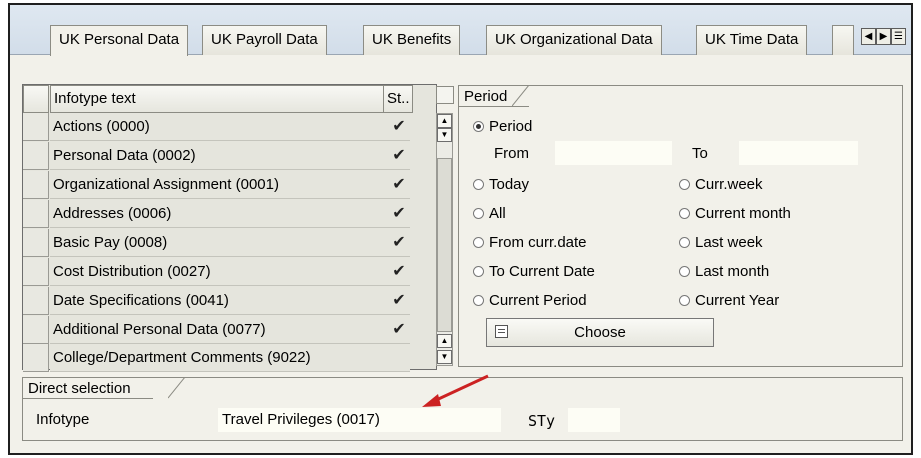 The width and height of the screenshot is (921, 458). Describe the element at coordinates (230, 185) in the screenshot. I see `row-infotype-text: Organizational Assignment (0001)` at that location.